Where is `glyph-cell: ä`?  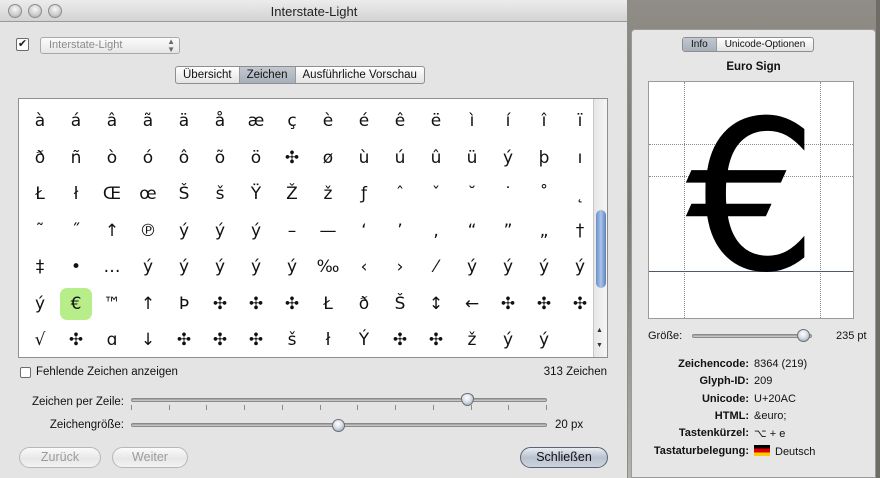 glyph-cell: ä is located at coordinates (184, 121).